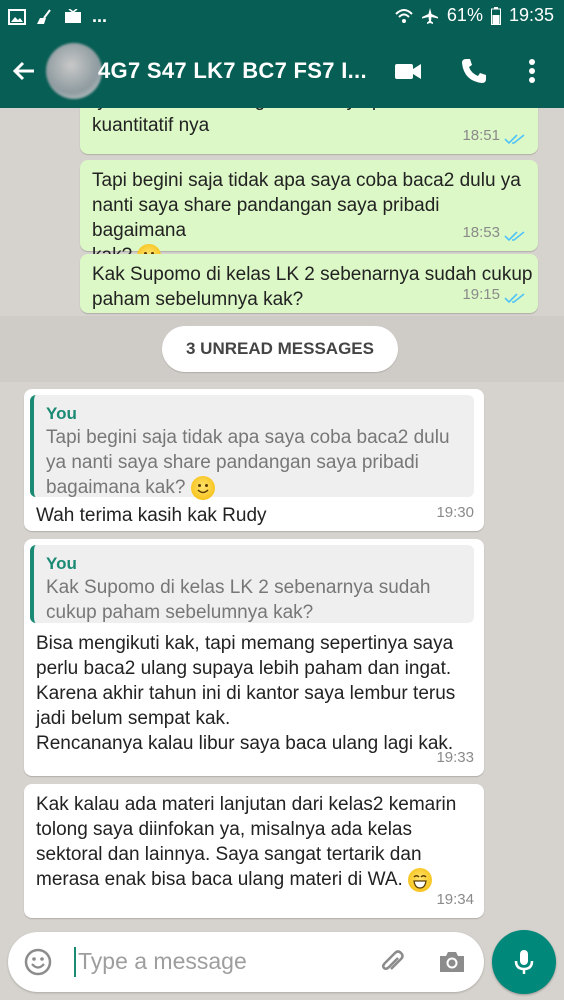 This screenshot has height=1000, width=564. Describe the element at coordinates (392, 962) in the screenshot. I see `attach-icon` at that location.